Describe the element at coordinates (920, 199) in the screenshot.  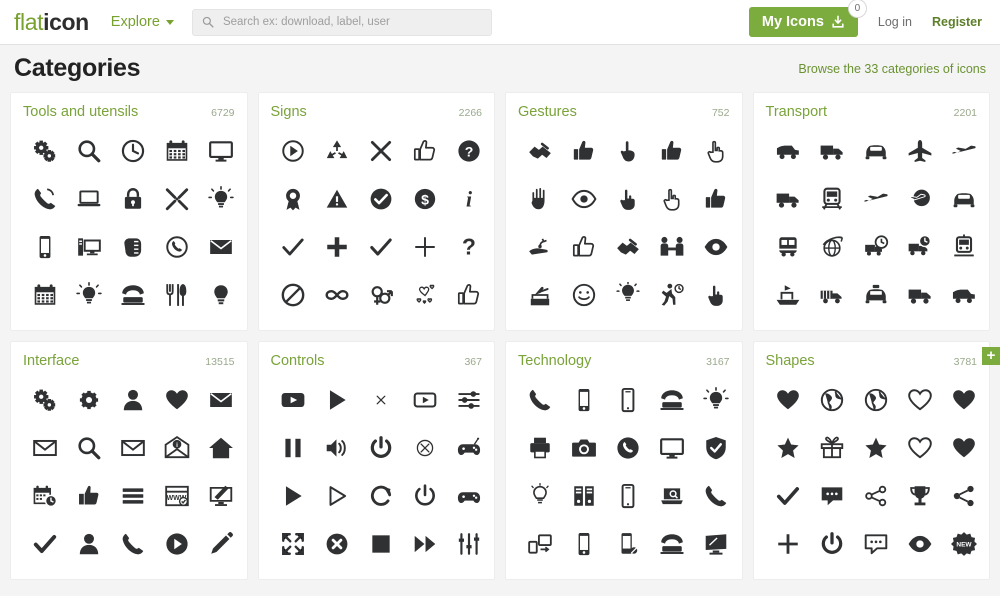
I see `globe-plane-icon` at that location.